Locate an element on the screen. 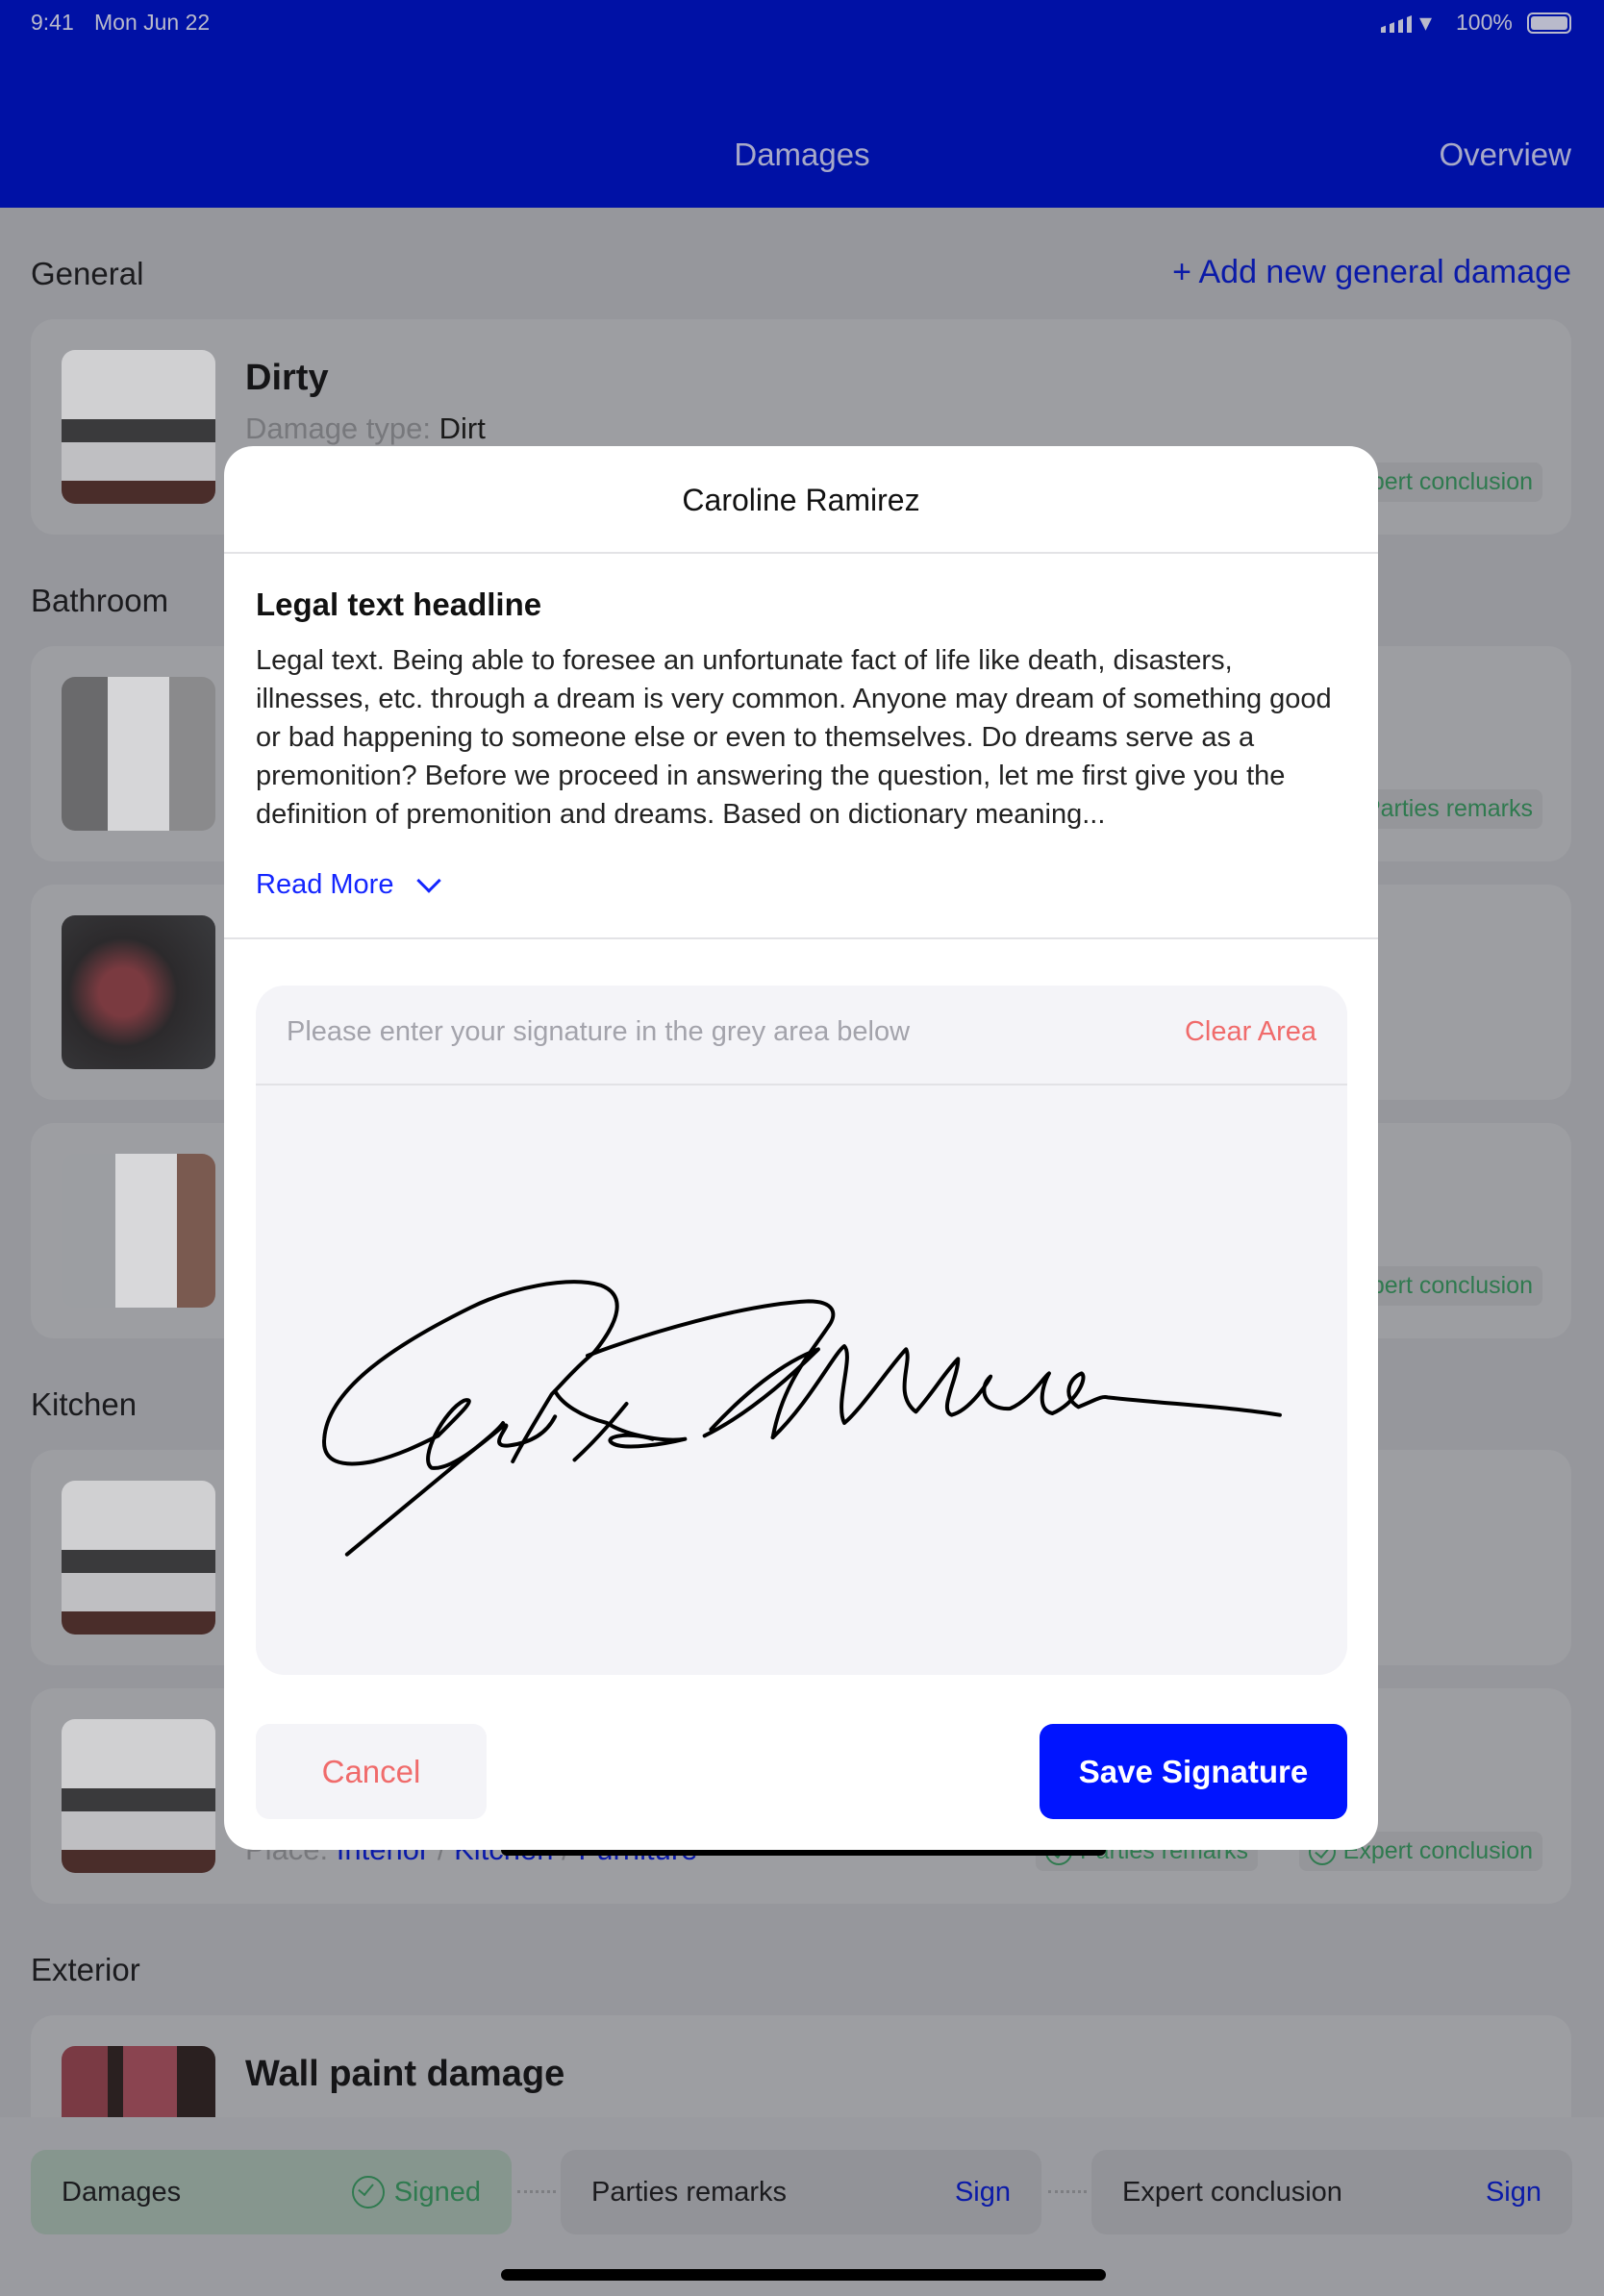  step-status: Signed is located at coordinates (416, 2192).